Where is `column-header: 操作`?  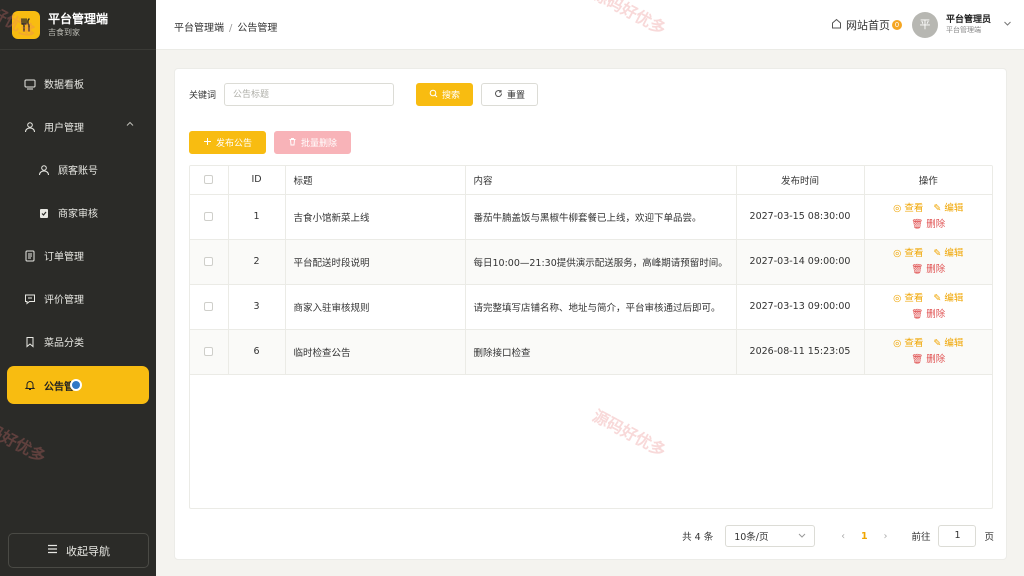
column-header: 操作 is located at coordinates (928, 180).